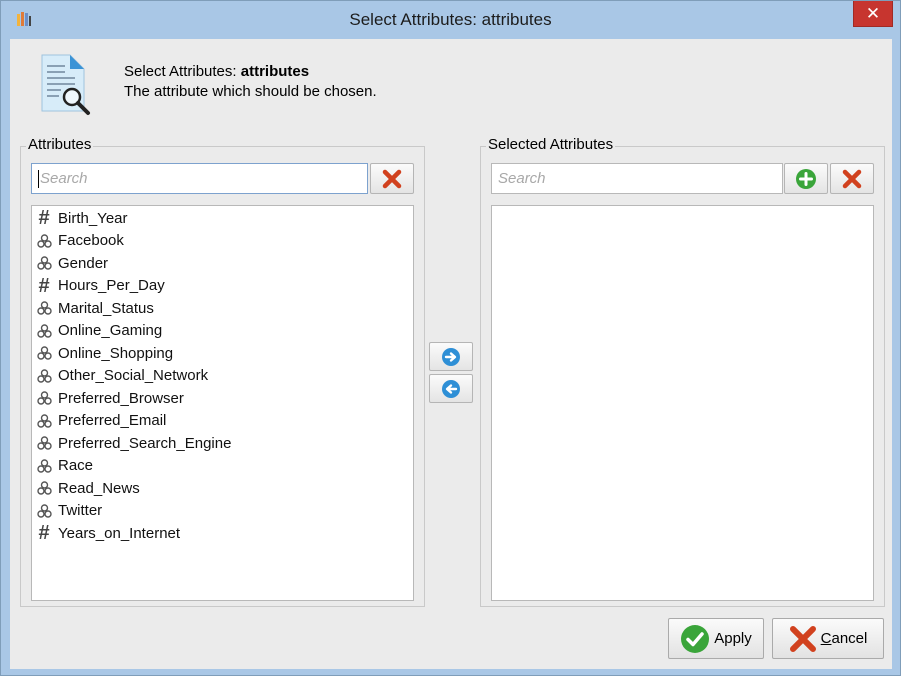  I want to click on move-left-button, so click(451, 388).